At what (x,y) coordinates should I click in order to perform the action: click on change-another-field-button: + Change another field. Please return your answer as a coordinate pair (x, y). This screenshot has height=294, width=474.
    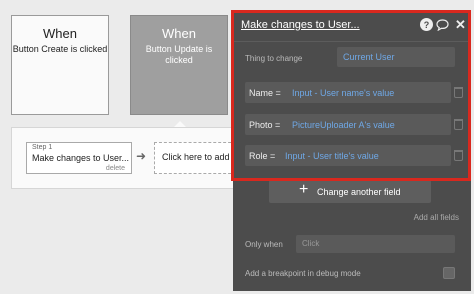
    Looking at the image, I should click on (350, 191).